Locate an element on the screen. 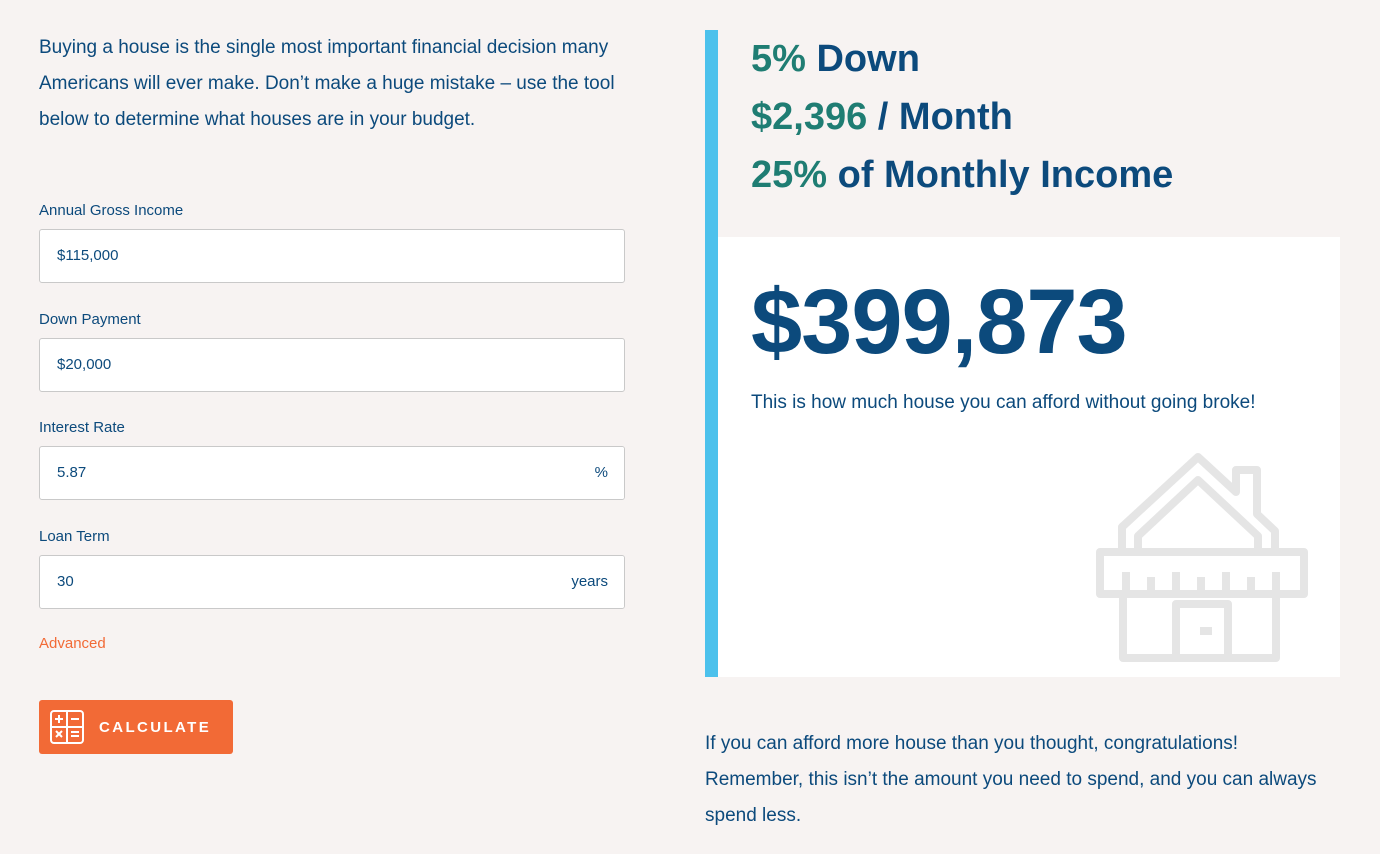 The image size is (1380, 854). income-field: Annual Gross Income $115,000 is located at coordinates (332, 242).